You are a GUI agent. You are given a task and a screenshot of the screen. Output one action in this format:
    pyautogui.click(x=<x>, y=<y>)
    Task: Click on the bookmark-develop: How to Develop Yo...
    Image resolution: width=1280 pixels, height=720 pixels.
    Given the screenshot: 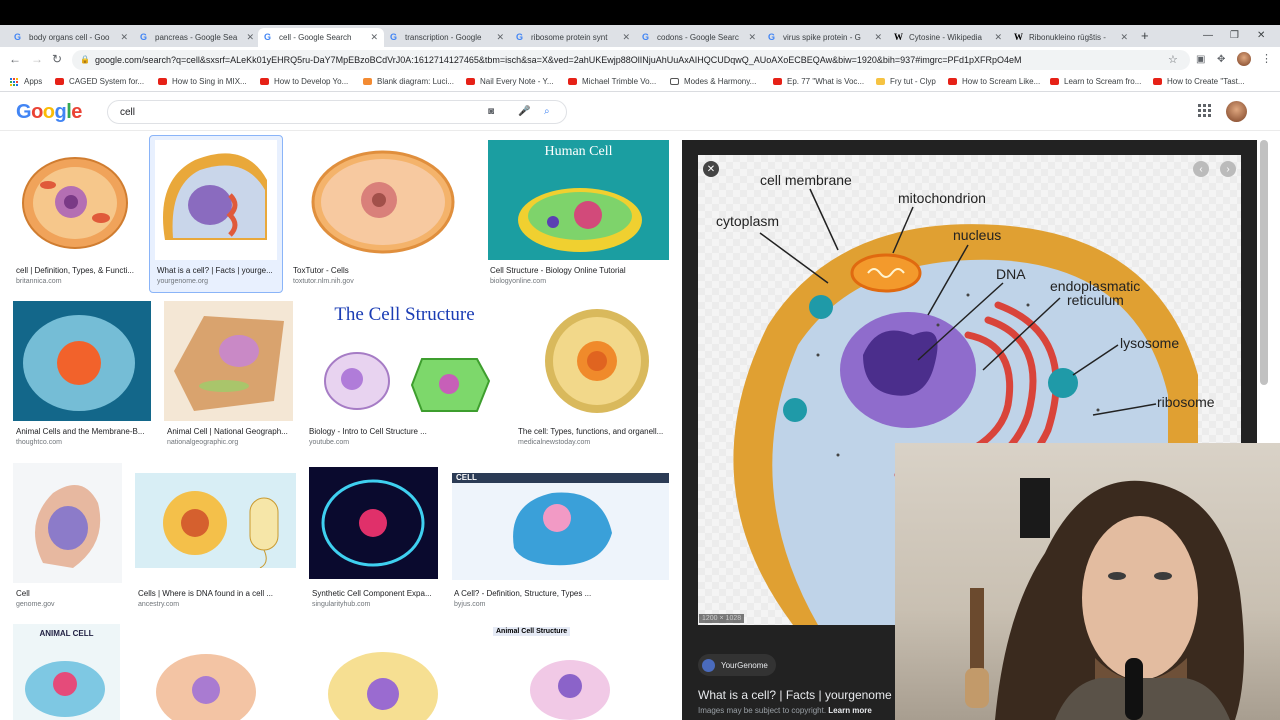 What is the action you would take?
    pyautogui.click(x=304, y=81)
    